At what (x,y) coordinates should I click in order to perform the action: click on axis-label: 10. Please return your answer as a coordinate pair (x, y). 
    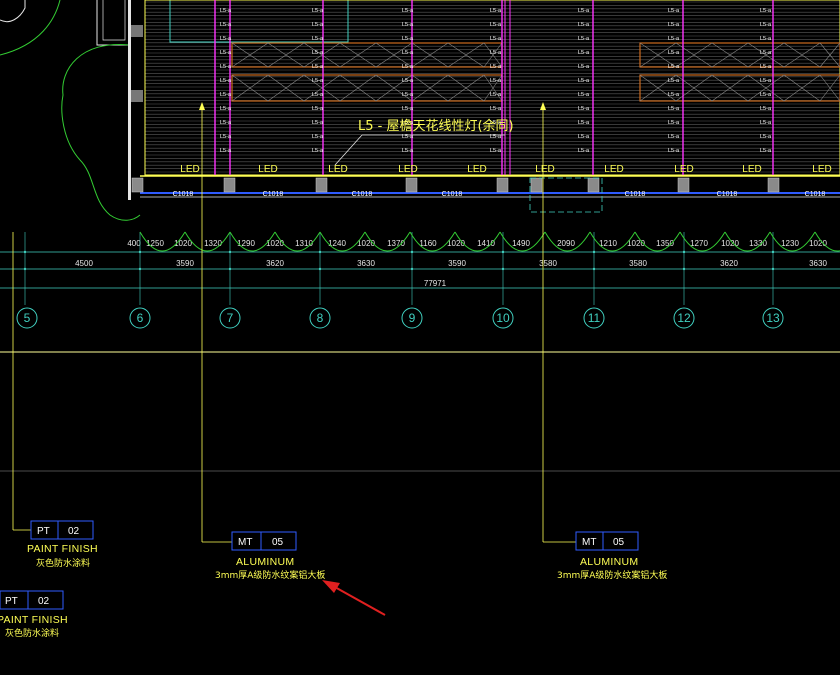
    Looking at the image, I should click on (503, 318).